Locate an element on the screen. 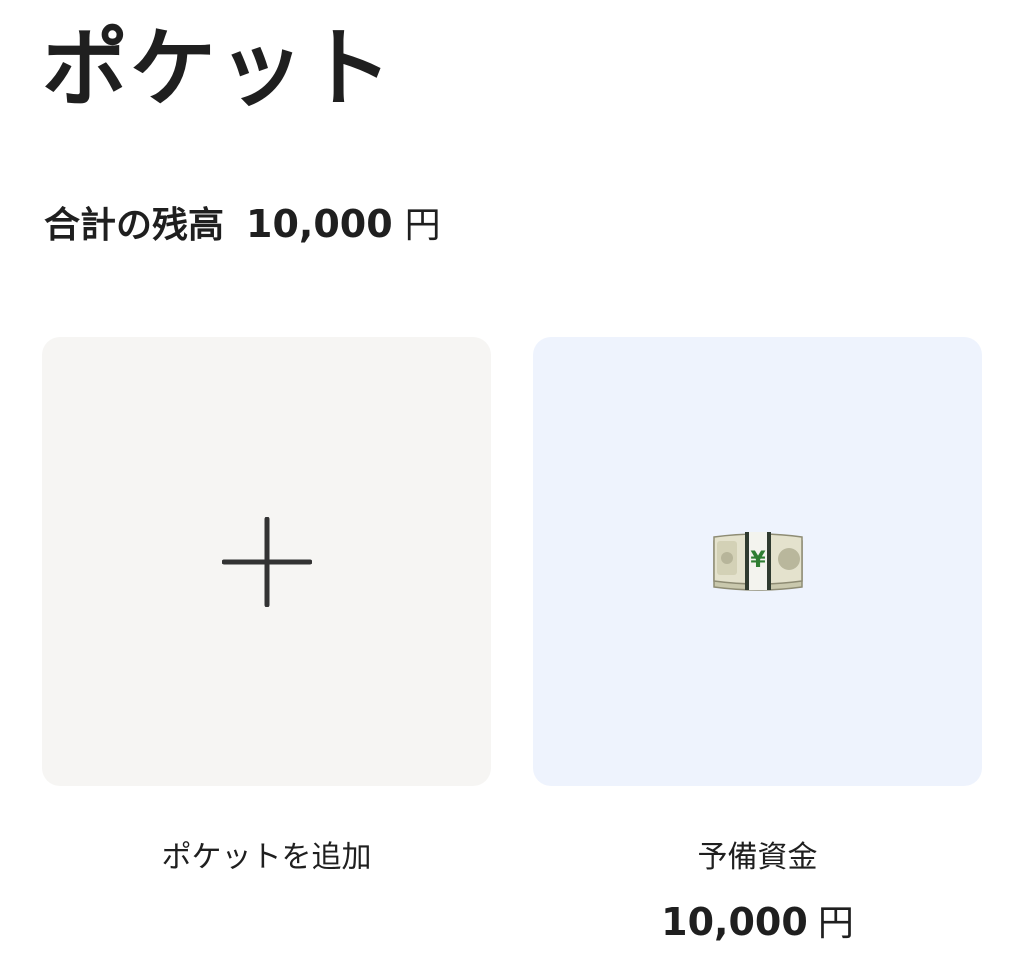  plus-icon is located at coordinates (266, 561).